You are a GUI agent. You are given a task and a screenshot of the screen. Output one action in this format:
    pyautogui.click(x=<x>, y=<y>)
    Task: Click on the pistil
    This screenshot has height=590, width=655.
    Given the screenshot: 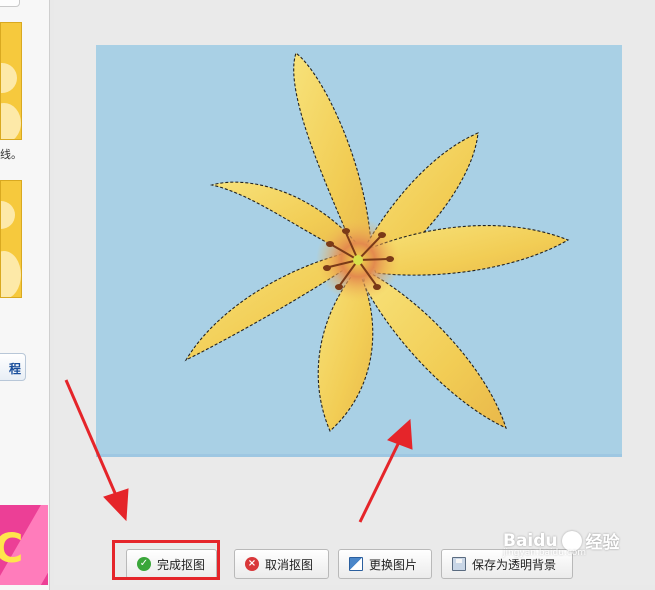 What is the action you would take?
    pyautogui.click(x=358, y=260)
    